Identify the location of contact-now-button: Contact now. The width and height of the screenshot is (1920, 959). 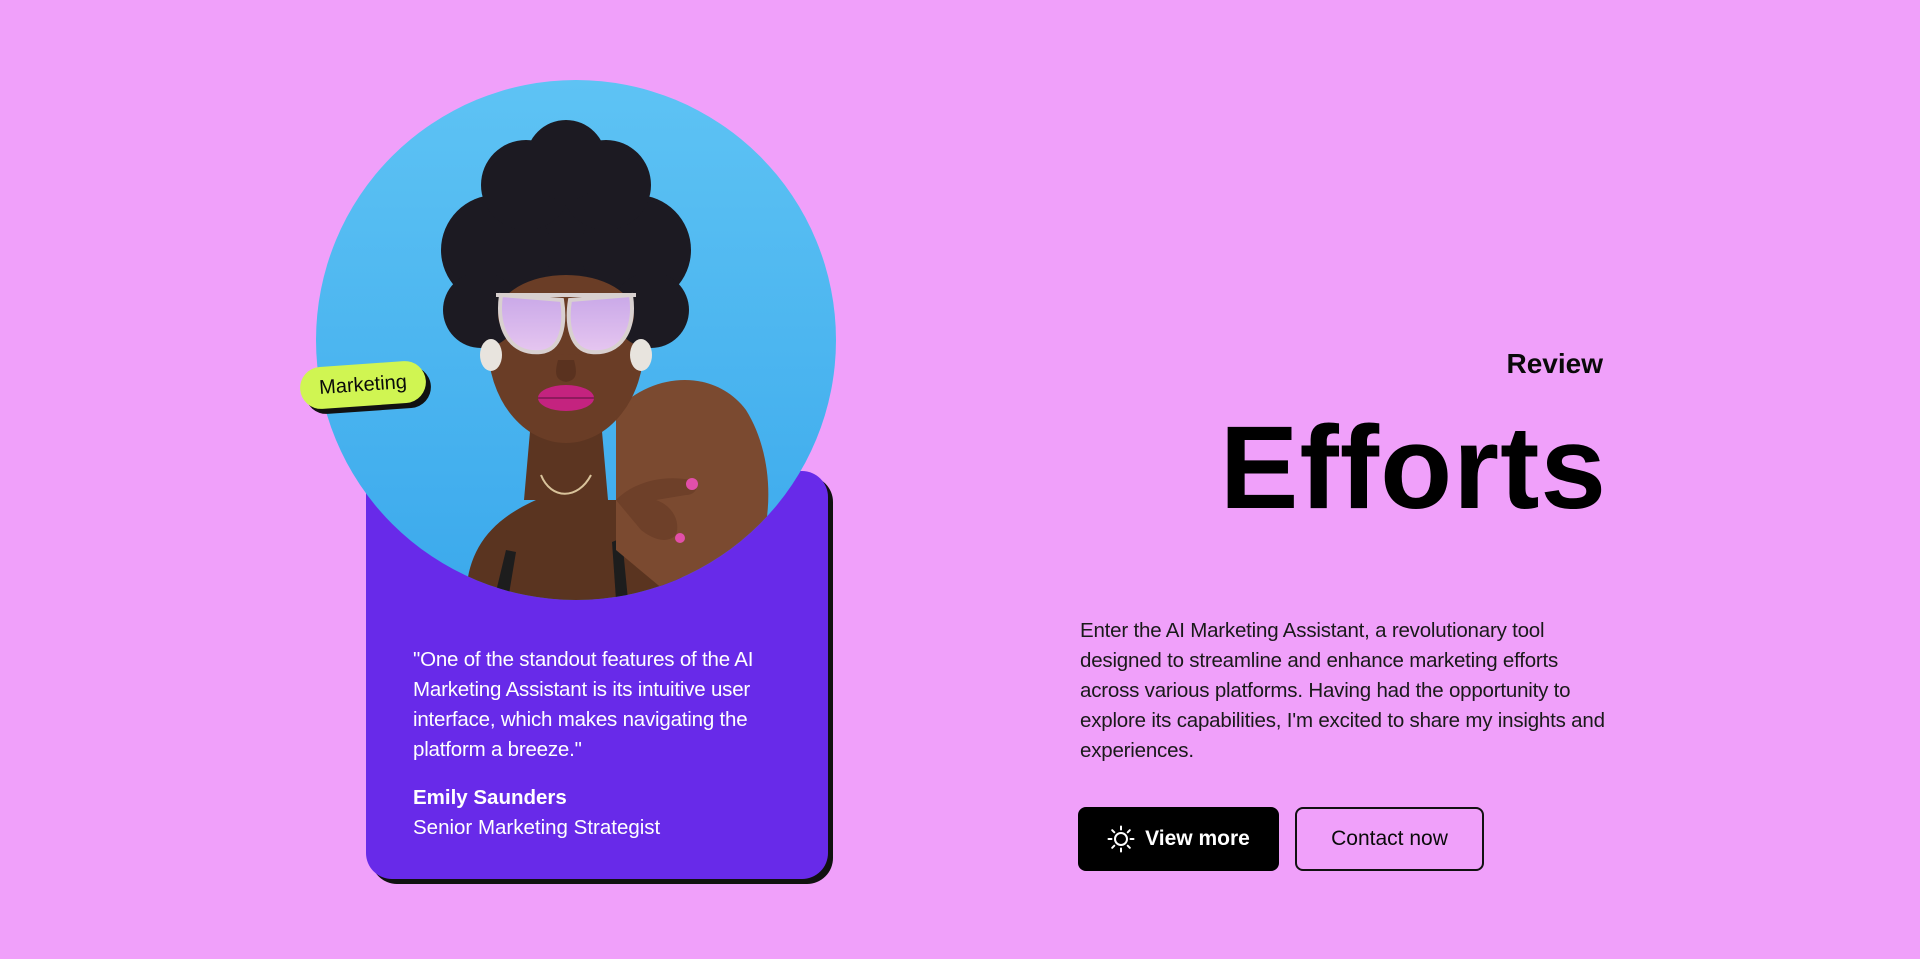
(1389, 839).